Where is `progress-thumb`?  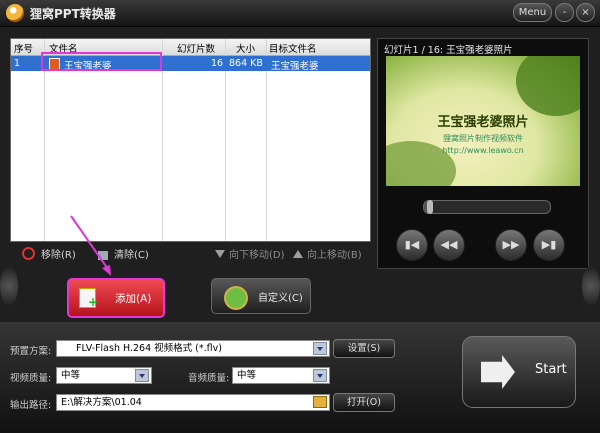 progress-thumb is located at coordinates (430, 207).